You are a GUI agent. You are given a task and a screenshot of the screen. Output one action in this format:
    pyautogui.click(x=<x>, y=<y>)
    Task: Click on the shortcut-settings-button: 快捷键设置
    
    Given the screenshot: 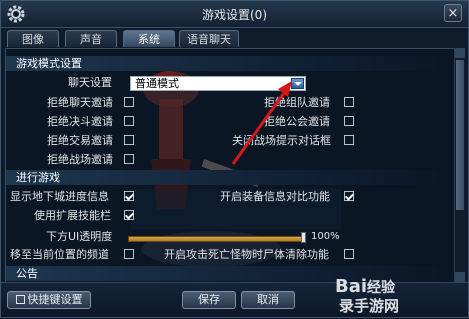 What is the action you would take?
    pyautogui.click(x=49, y=300)
    